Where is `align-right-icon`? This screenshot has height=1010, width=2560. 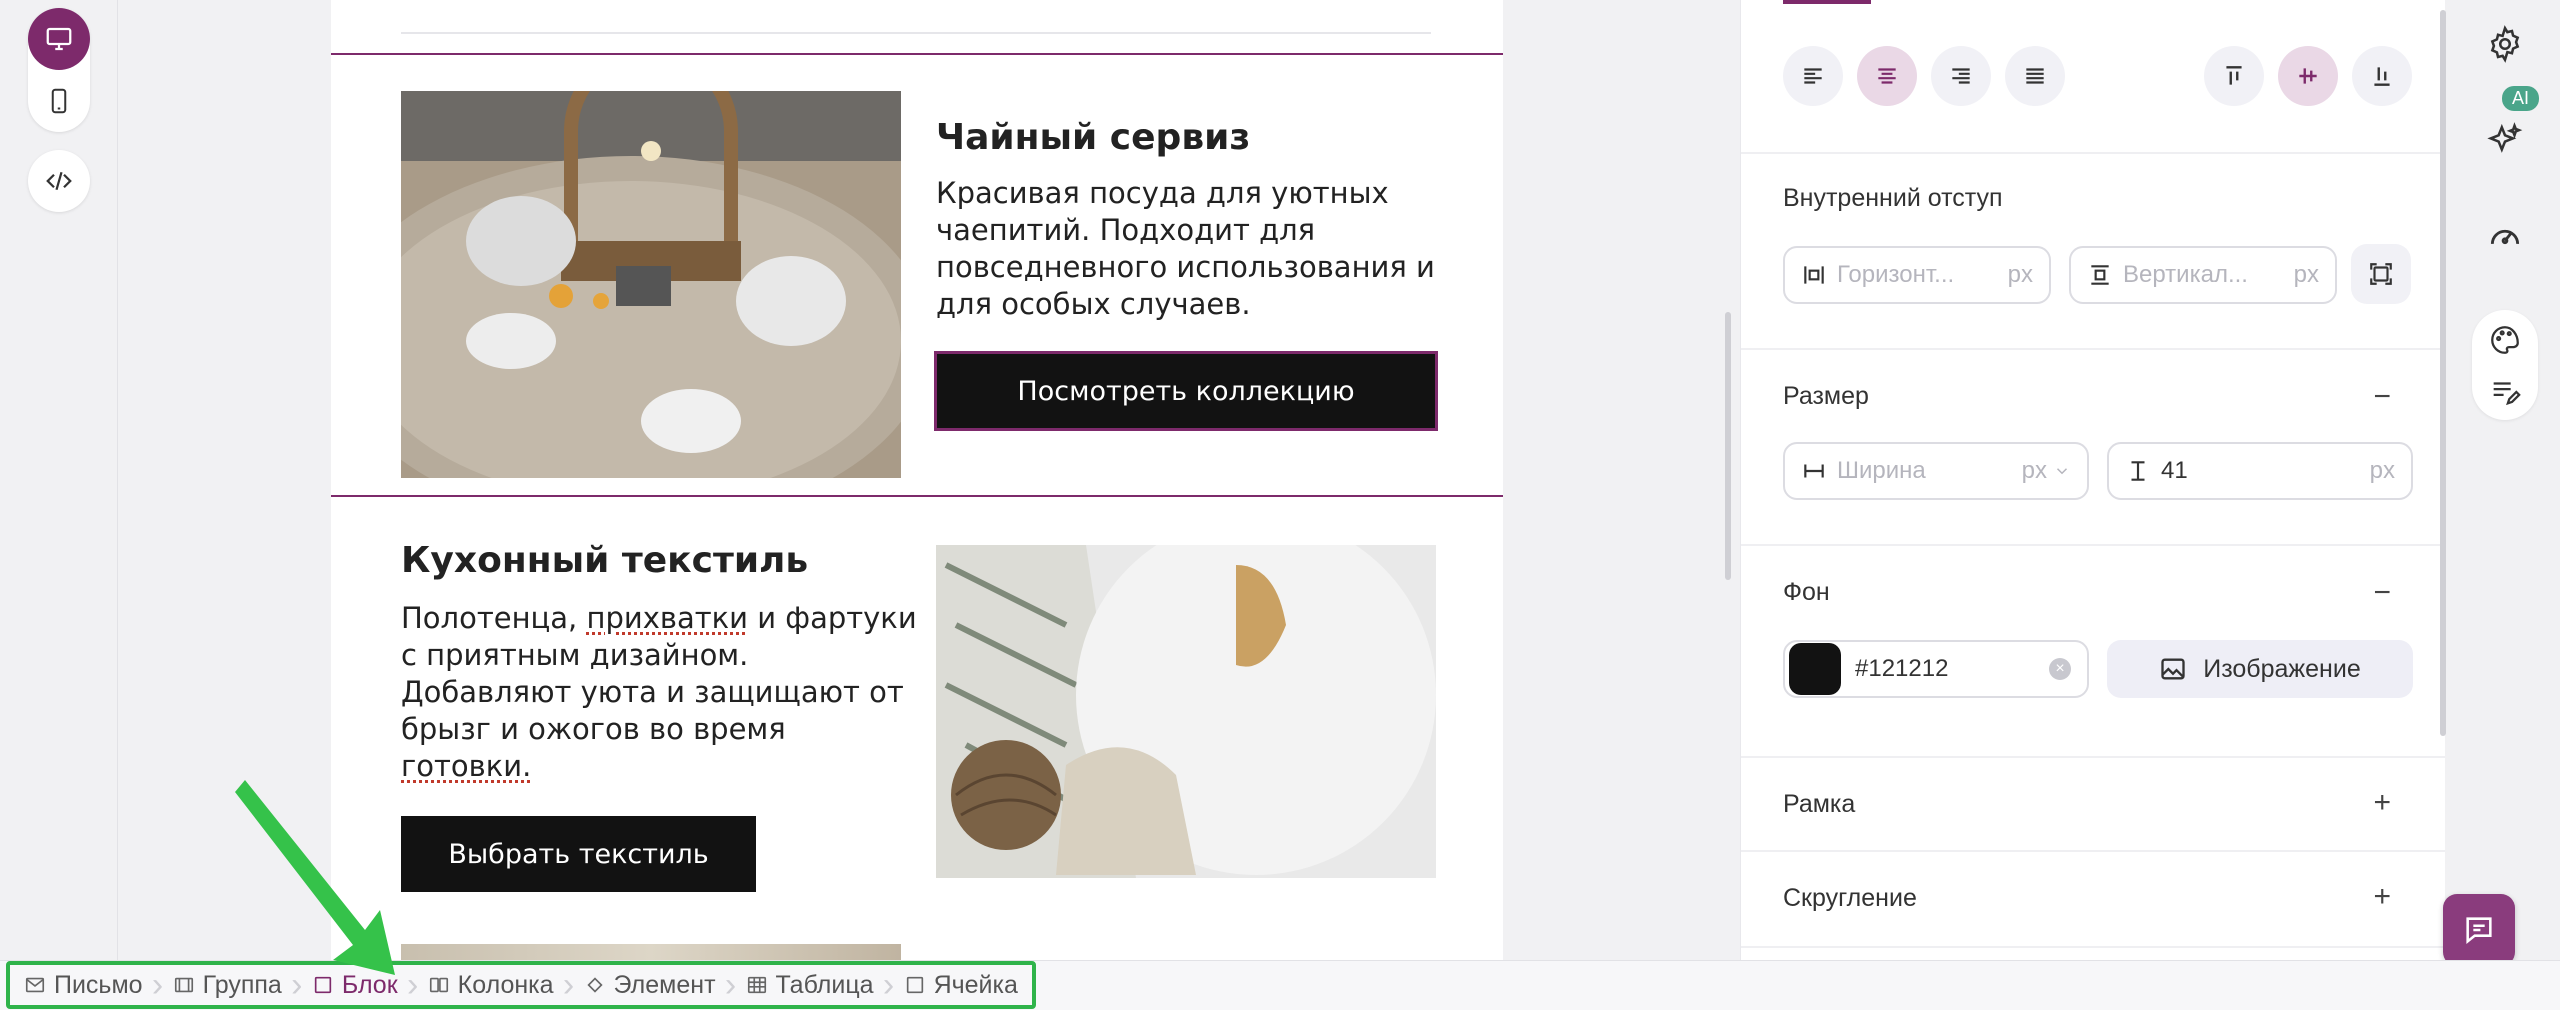 align-right-icon is located at coordinates (1961, 76).